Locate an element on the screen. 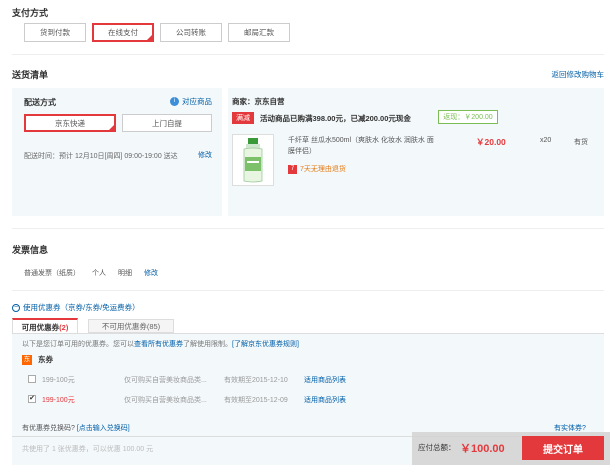  coupon-checkbox-checked: ✔ is located at coordinates (32, 399).